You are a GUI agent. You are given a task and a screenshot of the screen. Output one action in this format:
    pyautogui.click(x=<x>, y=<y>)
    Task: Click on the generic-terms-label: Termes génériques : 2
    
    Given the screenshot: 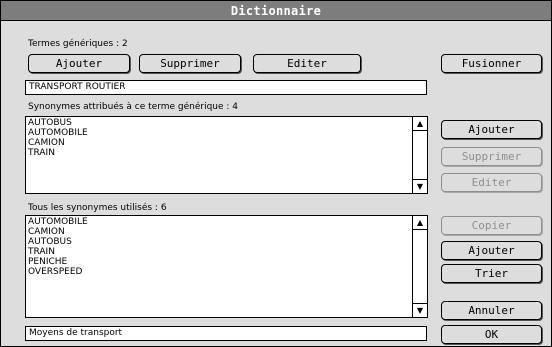 What is the action you would take?
    pyautogui.click(x=78, y=44)
    